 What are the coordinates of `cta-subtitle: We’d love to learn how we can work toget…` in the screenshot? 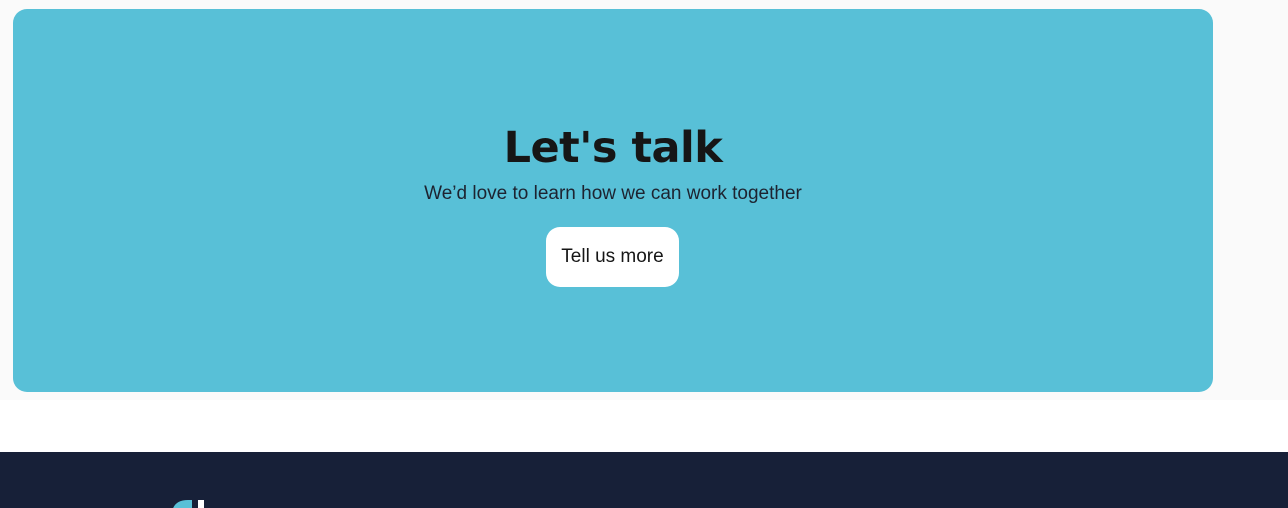 It's located at (613, 193).